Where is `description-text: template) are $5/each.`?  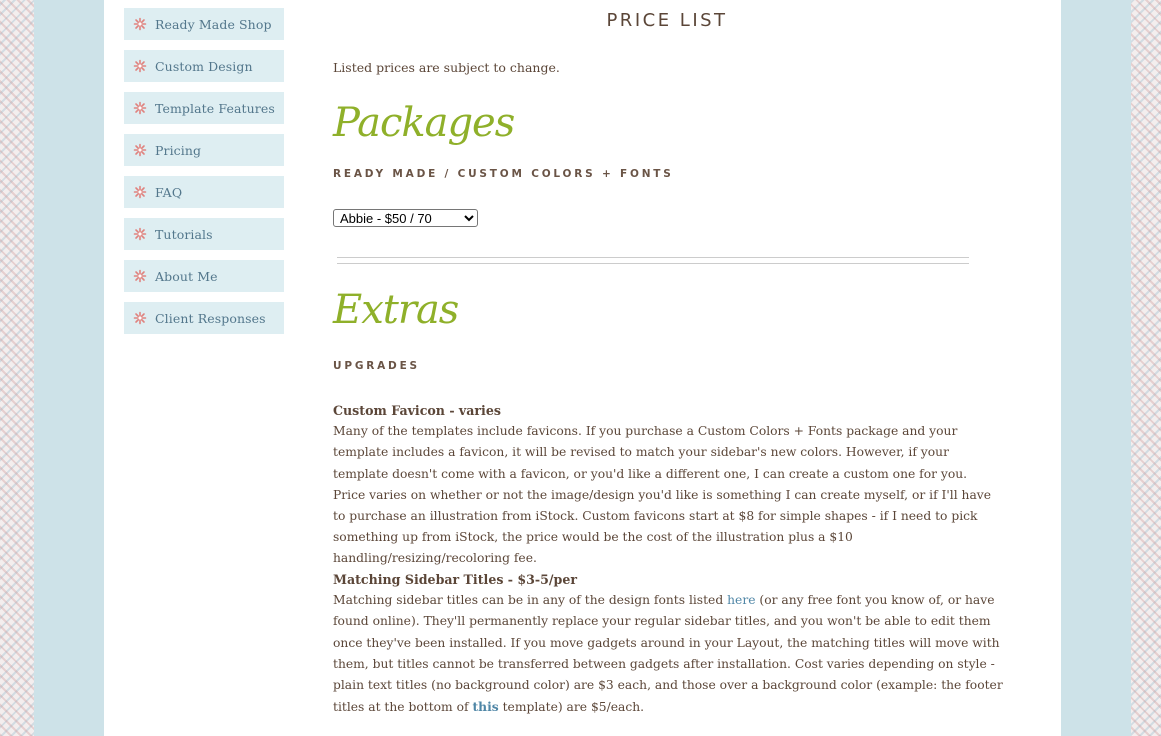 description-text: template) are $5/each. is located at coordinates (571, 707).